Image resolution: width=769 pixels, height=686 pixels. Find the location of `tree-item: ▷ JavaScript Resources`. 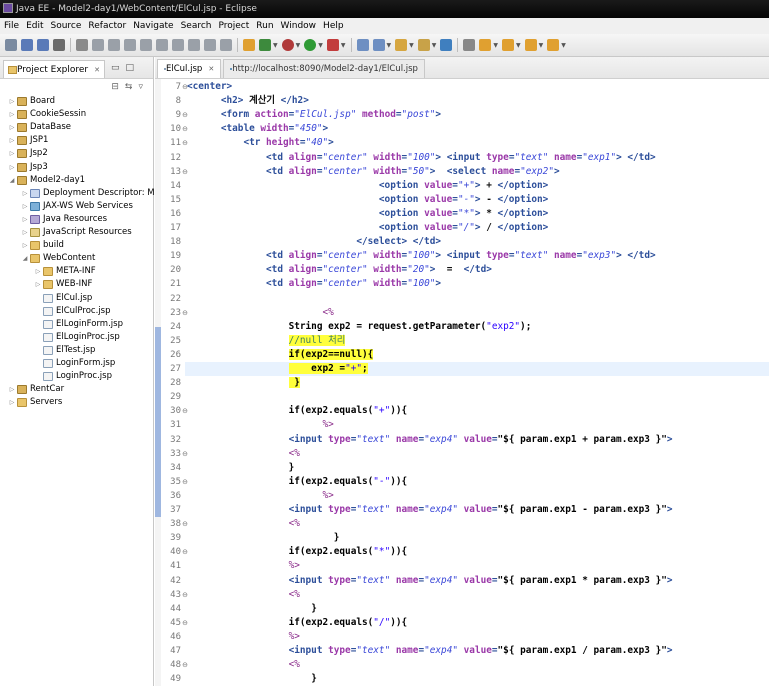

tree-item: ▷ JavaScript Resources is located at coordinates (76, 232).